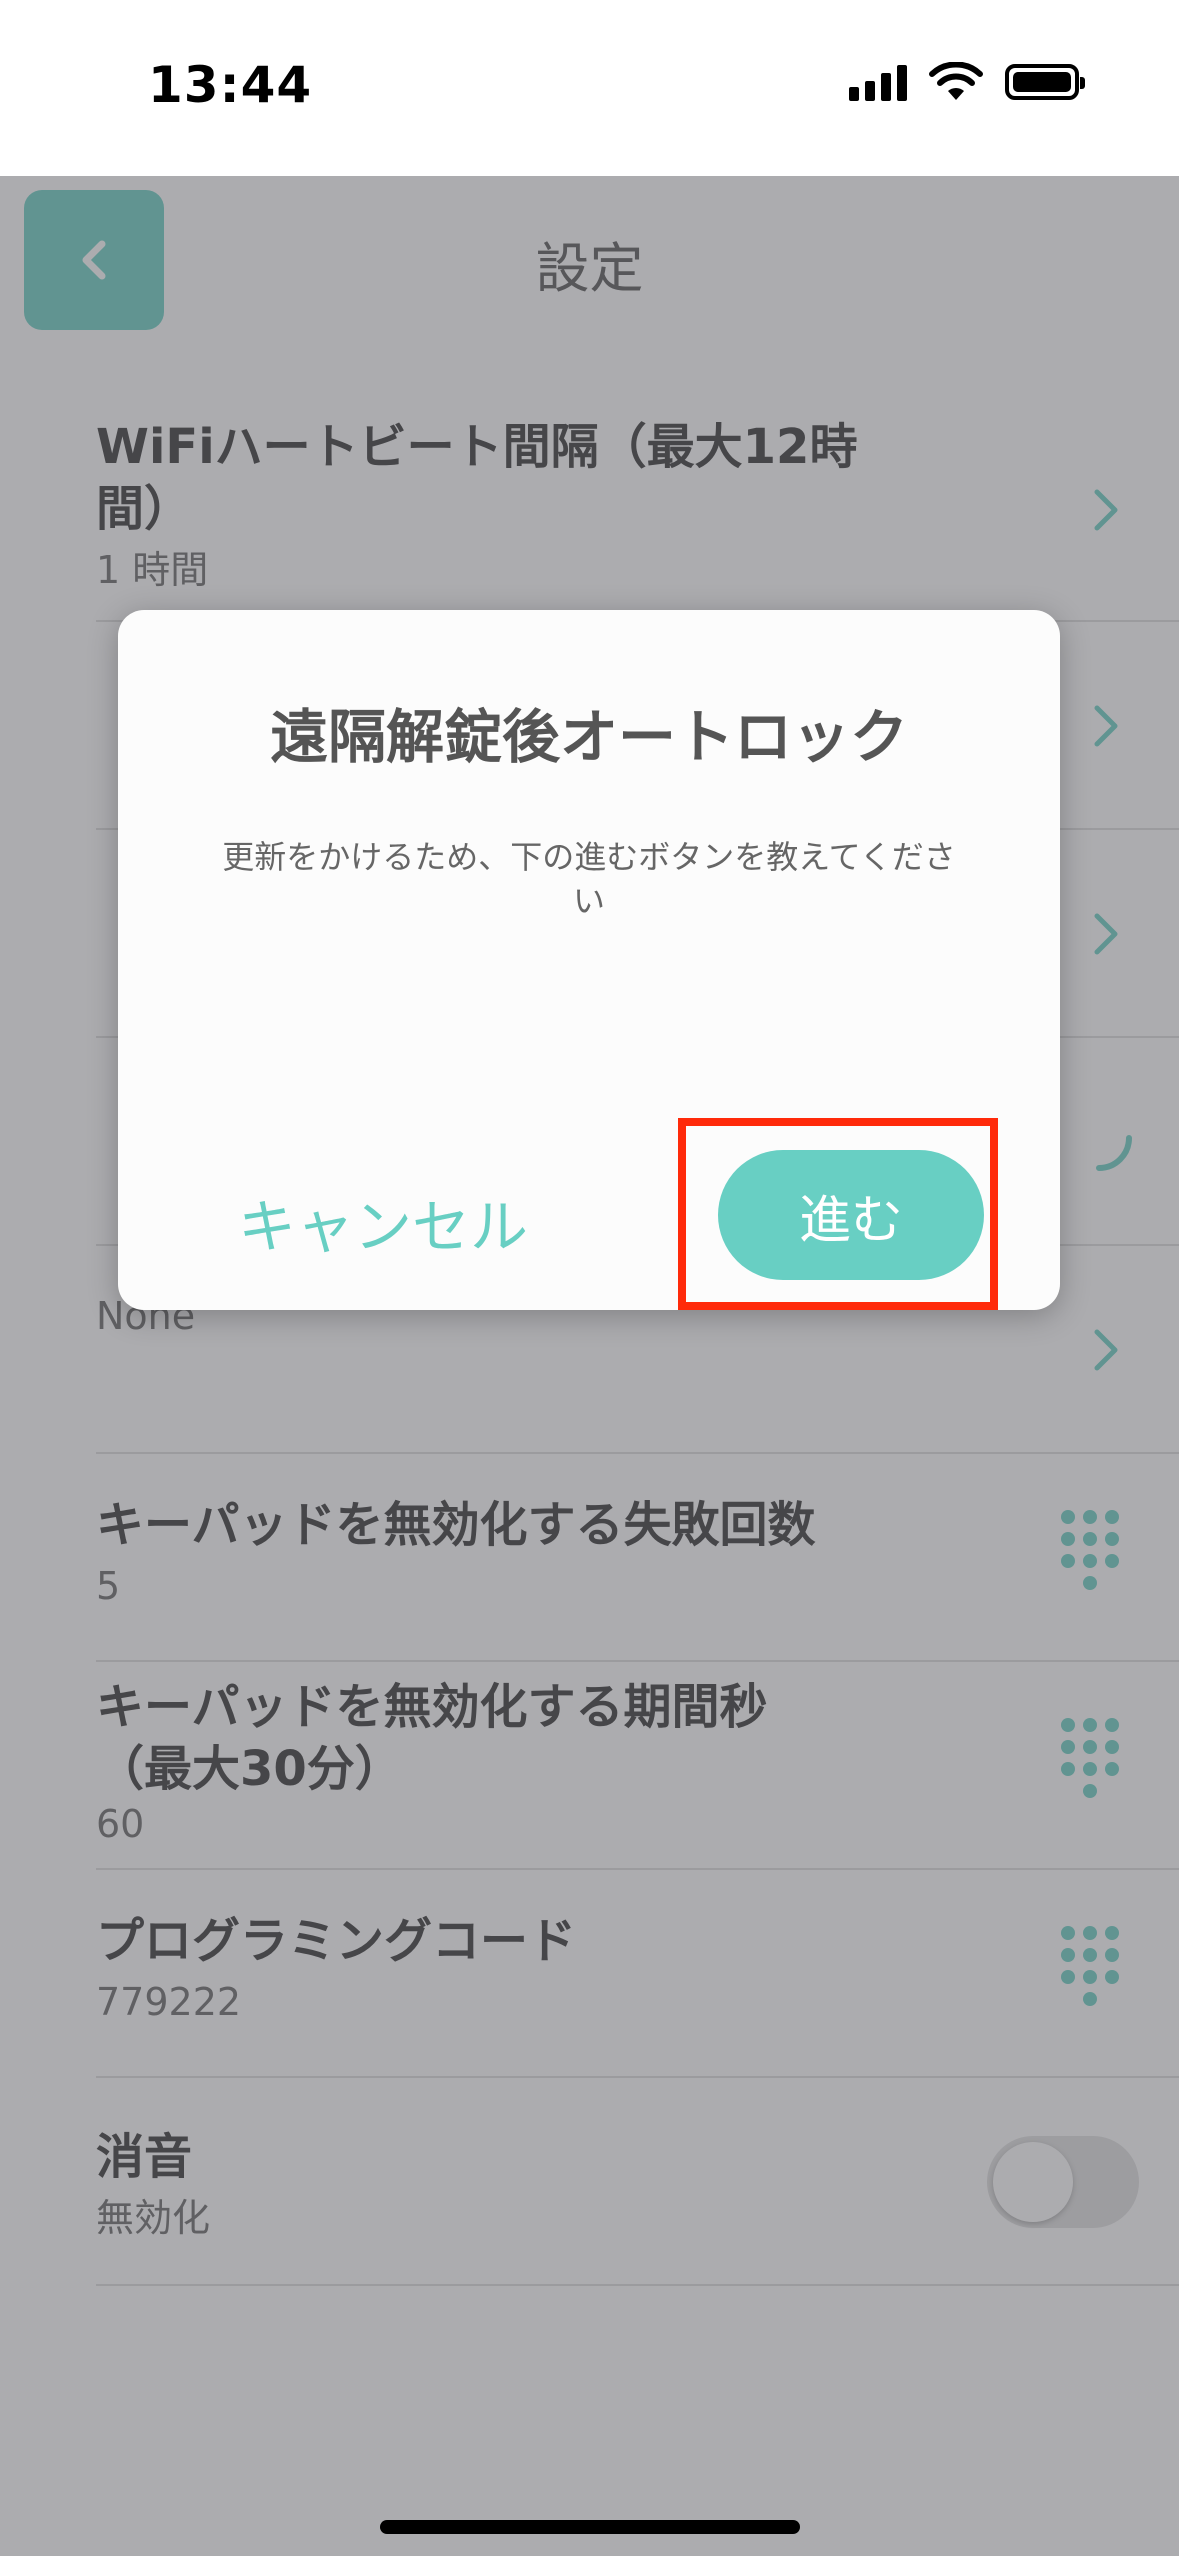 The width and height of the screenshot is (1179, 2556). I want to click on highlight-frame, so click(838, 1214).